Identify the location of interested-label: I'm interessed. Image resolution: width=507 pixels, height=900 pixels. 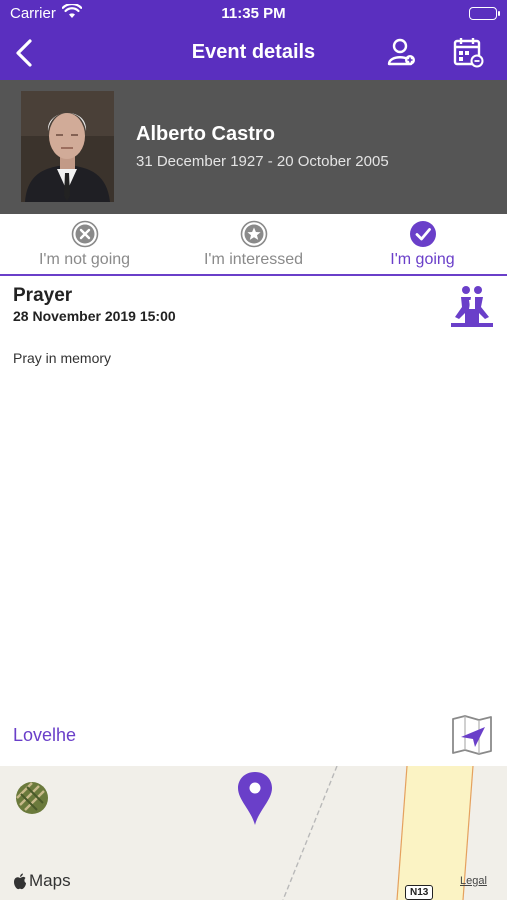
(253, 259).